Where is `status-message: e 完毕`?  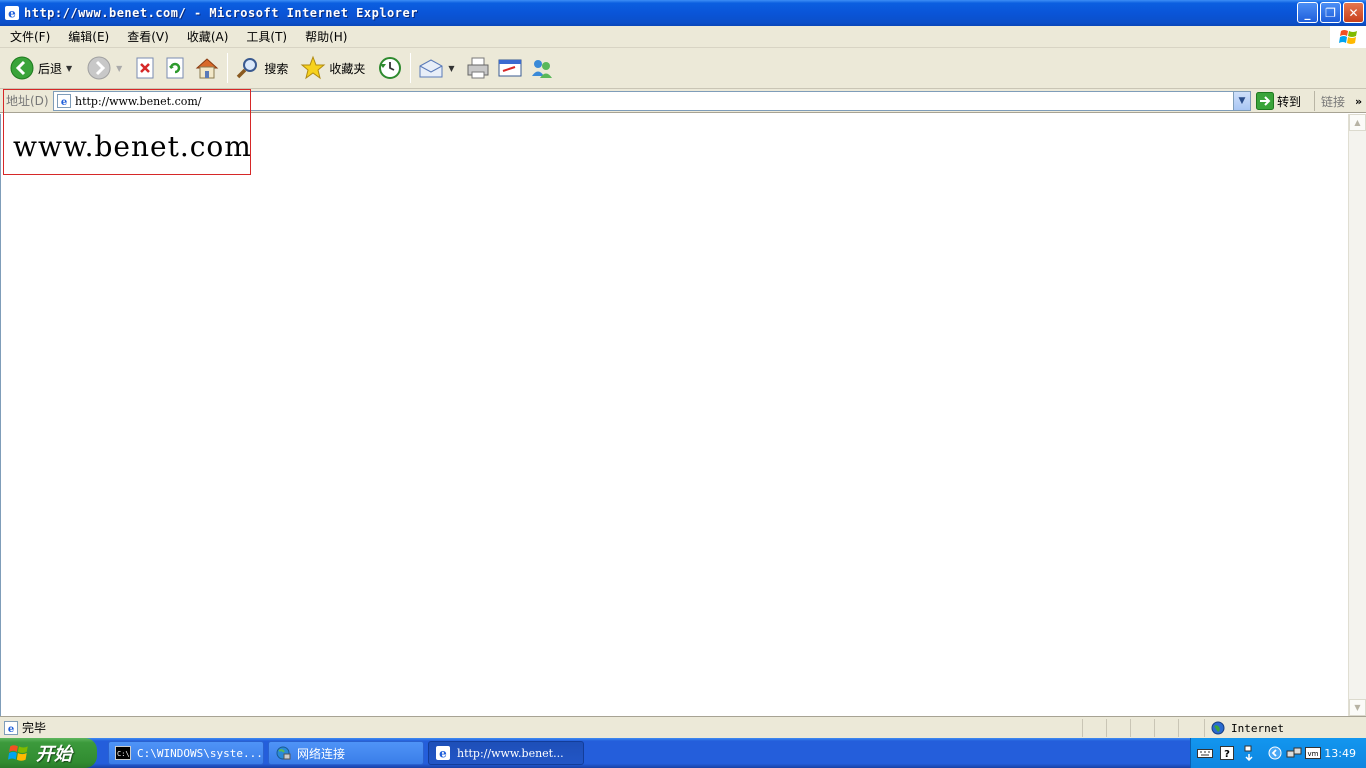 status-message: e 完毕 is located at coordinates (25, 727).